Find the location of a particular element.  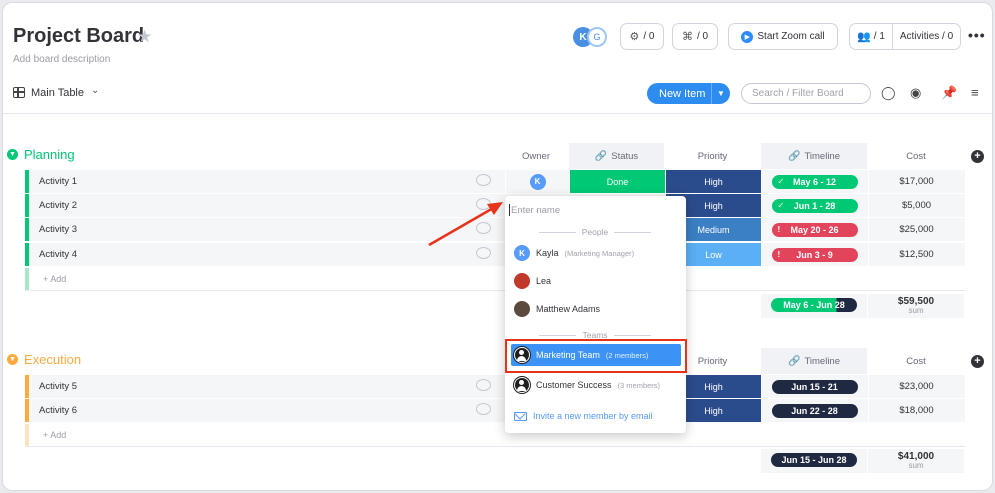

annotation-arrow-line is located at coordinates (462, 226).